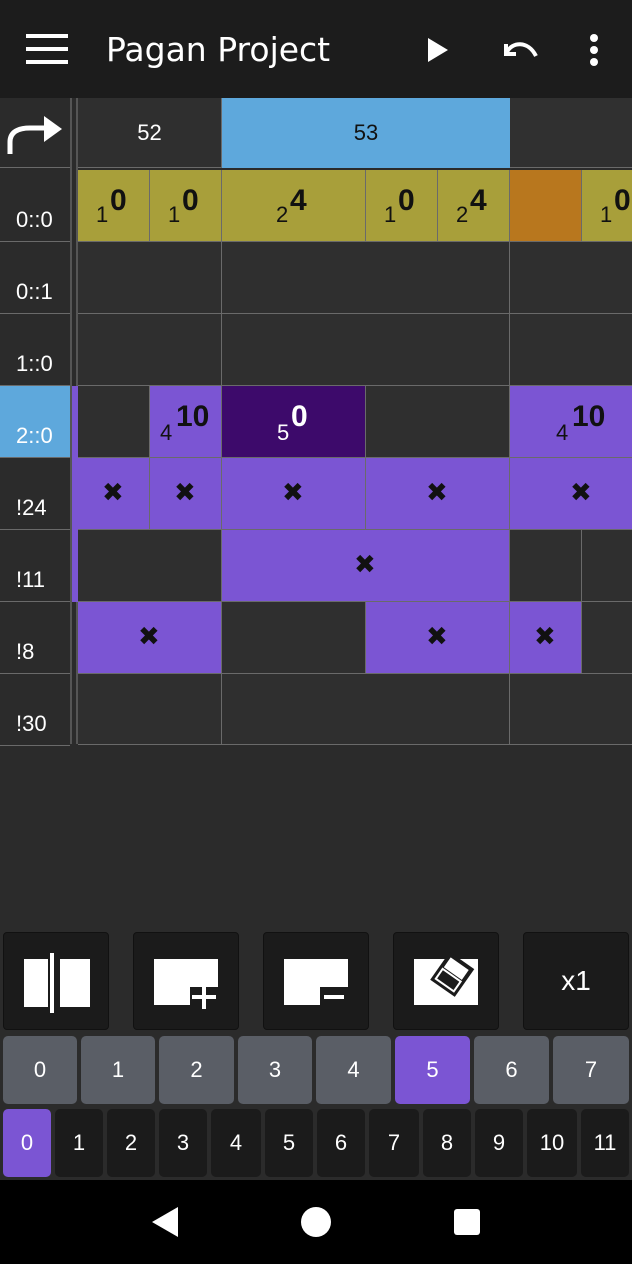 The height and width of the screenshot is (1264, 632). Describe the element at coordinates (131, 1143) in the screenshot. I see `note-key: 2` at that location.